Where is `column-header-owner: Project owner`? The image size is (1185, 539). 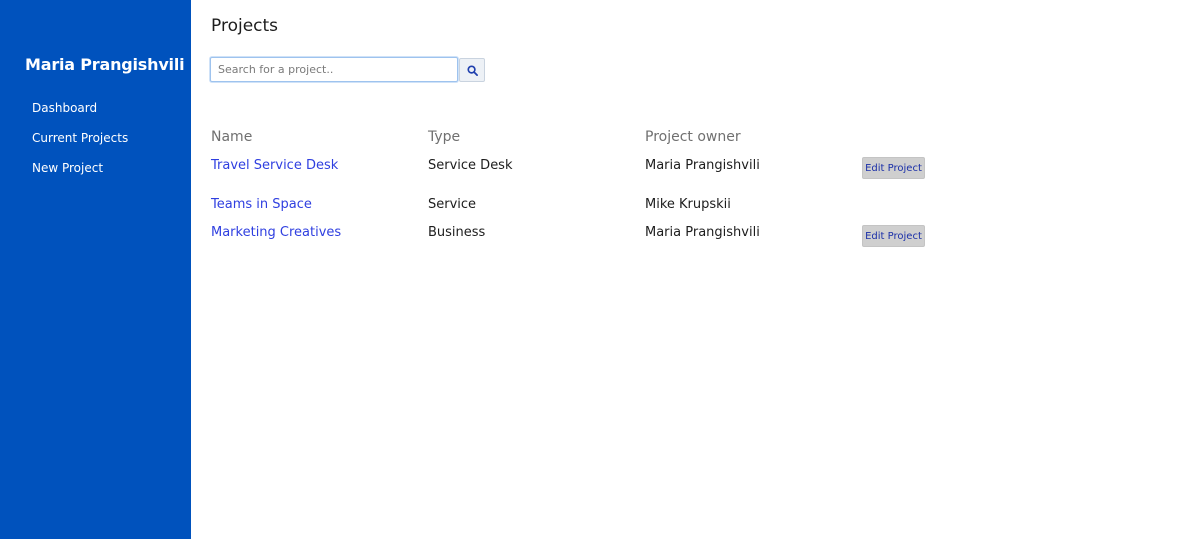
column-header-owner: Project owner is located at coordinates (693, 137).